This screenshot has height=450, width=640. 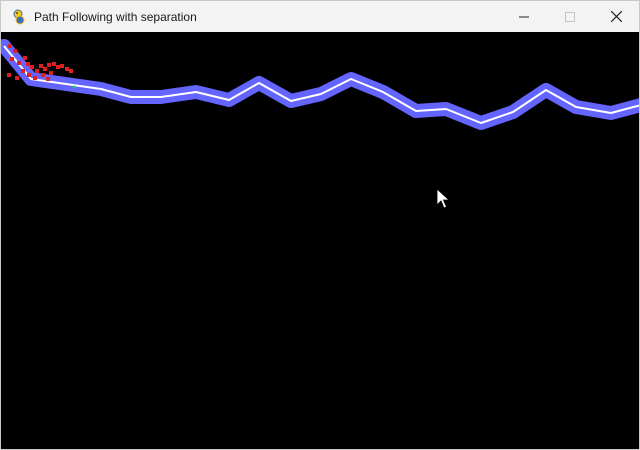 I want to click on minimize-icon, so click(x=524, y=16).